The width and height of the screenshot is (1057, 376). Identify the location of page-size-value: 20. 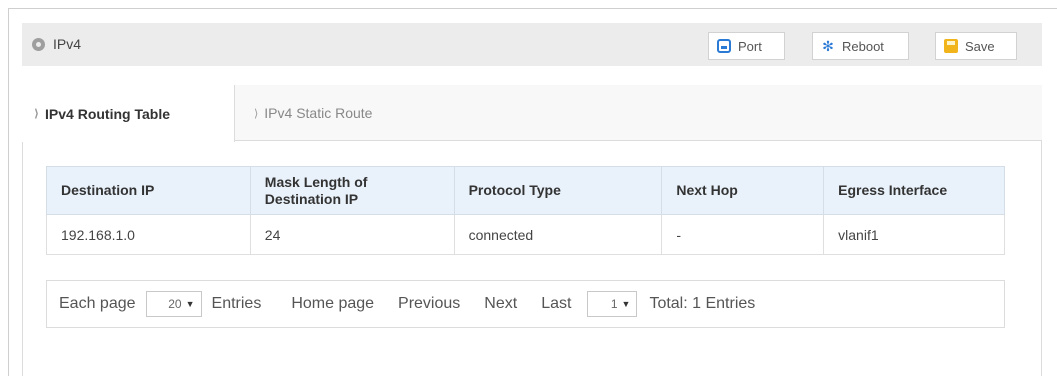
(175, 304).